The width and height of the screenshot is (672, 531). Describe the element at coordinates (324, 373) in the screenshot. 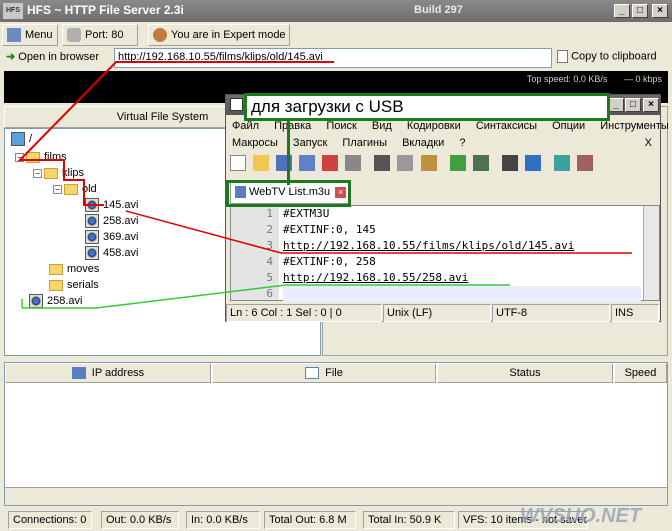

I see `column-file: File` at that location.